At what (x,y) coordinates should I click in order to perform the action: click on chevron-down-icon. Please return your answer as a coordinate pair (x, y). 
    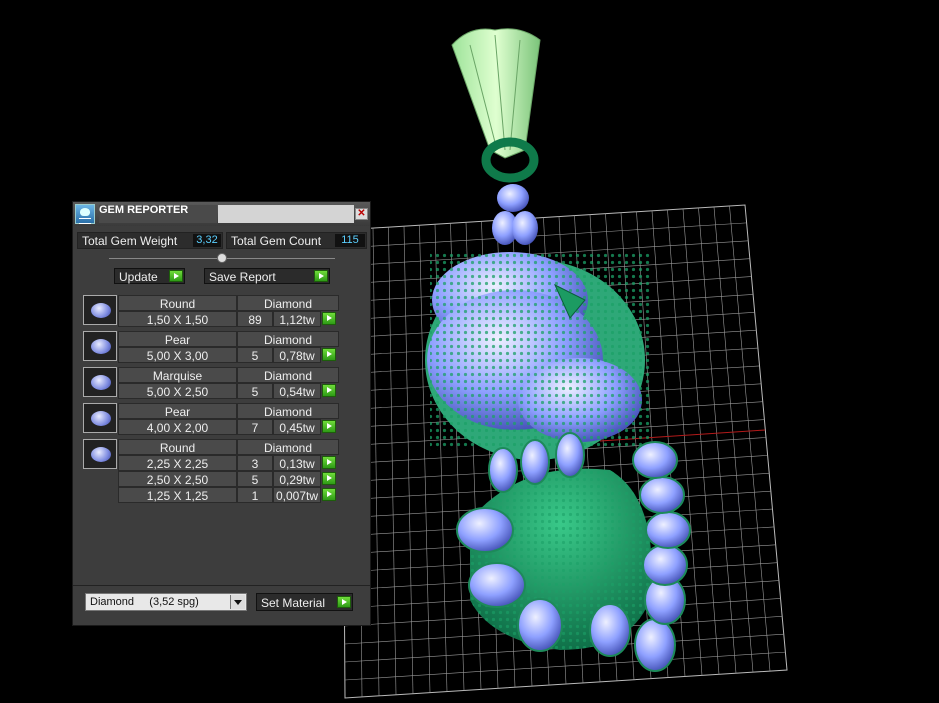
    Looking at the image, I should click on (237, 602).